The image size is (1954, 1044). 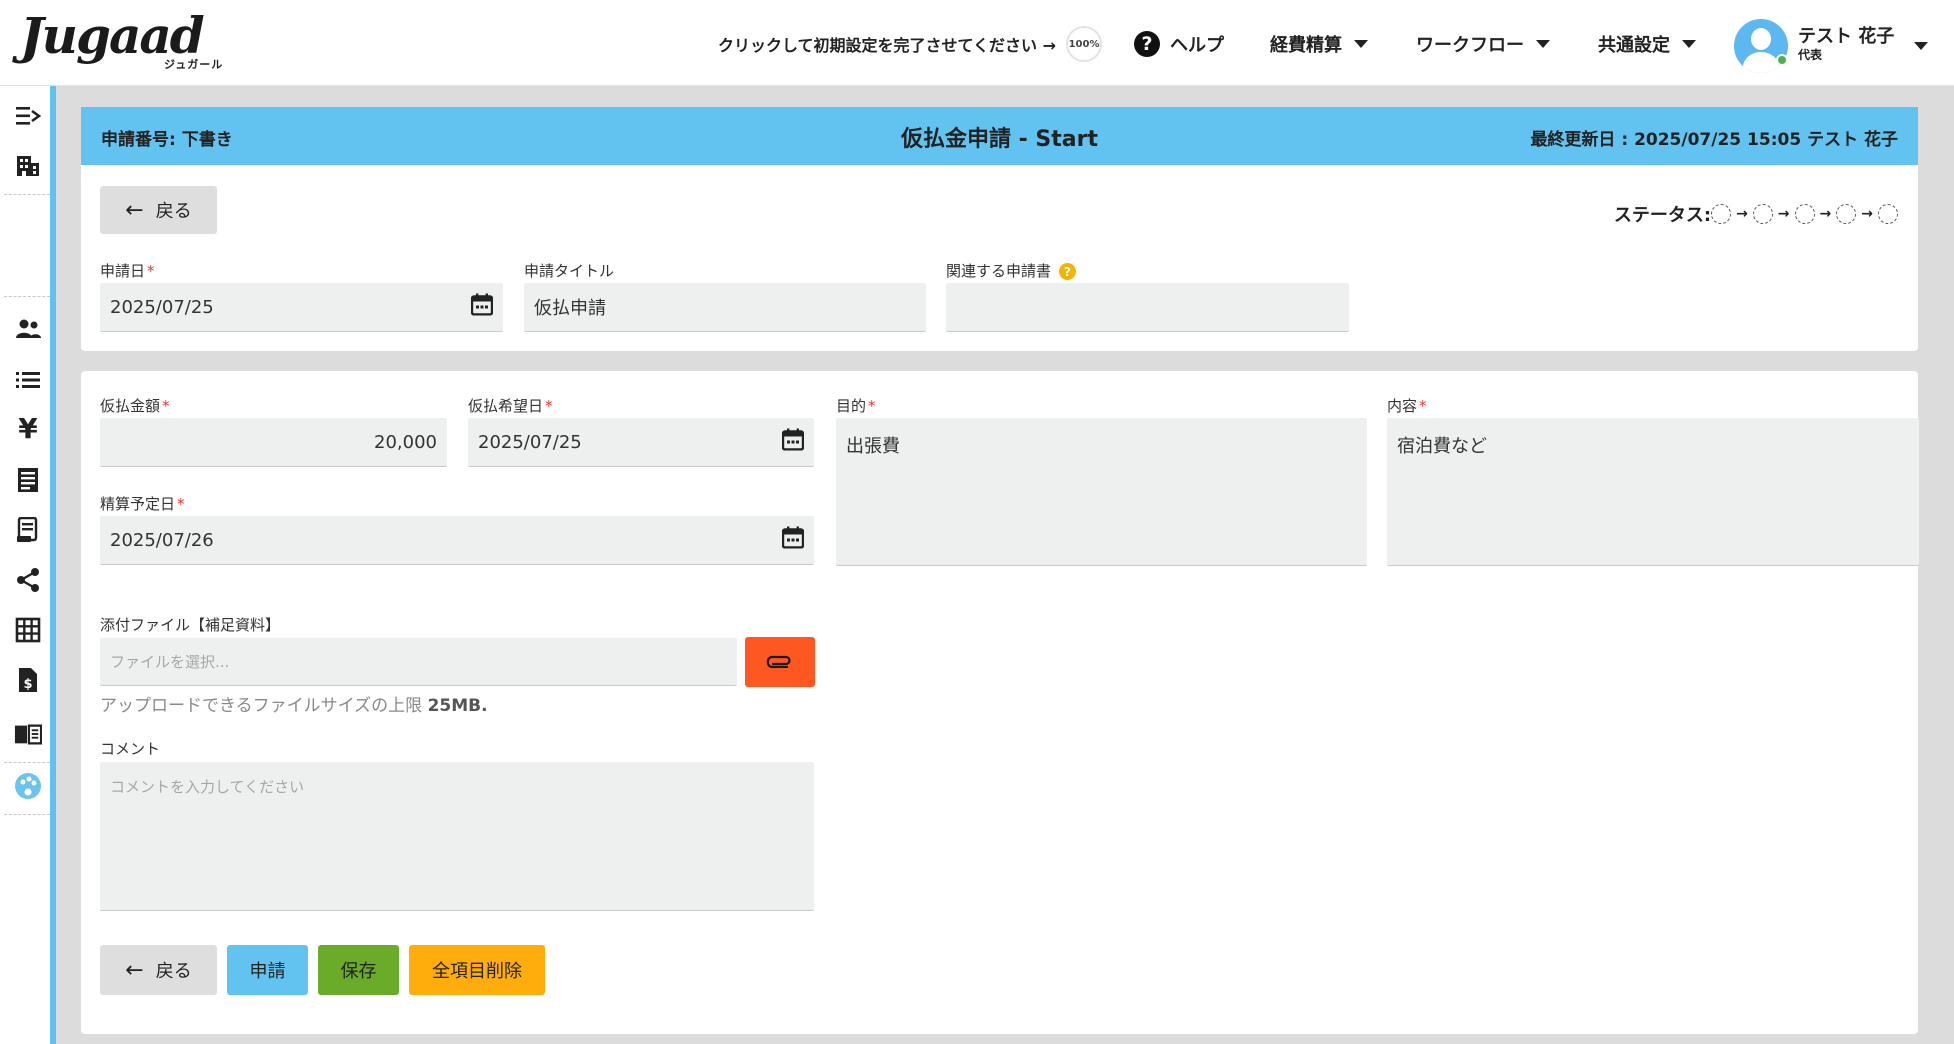 I want to click on purpose-field: 出張費, so click(x=1101, y=492).